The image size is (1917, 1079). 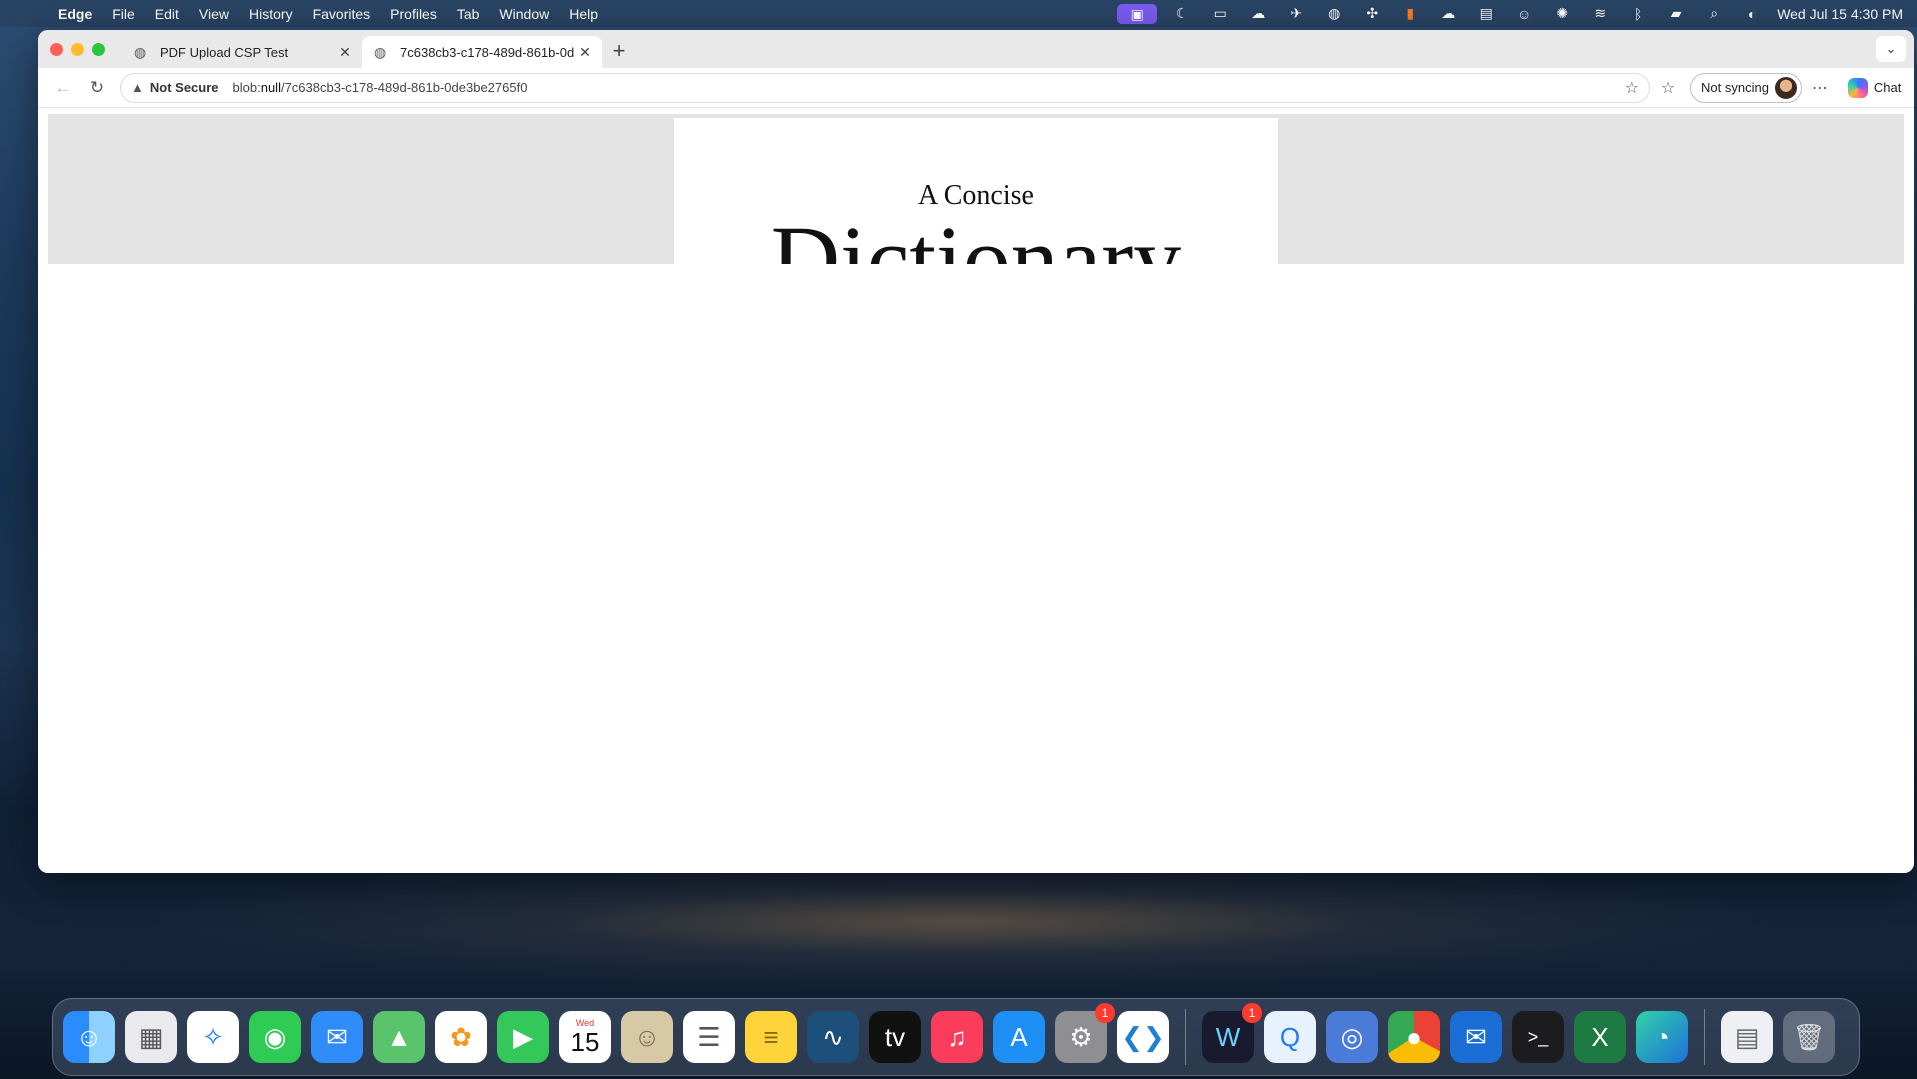 I want to click on minimize-window-button, so click(x=77, y=49).